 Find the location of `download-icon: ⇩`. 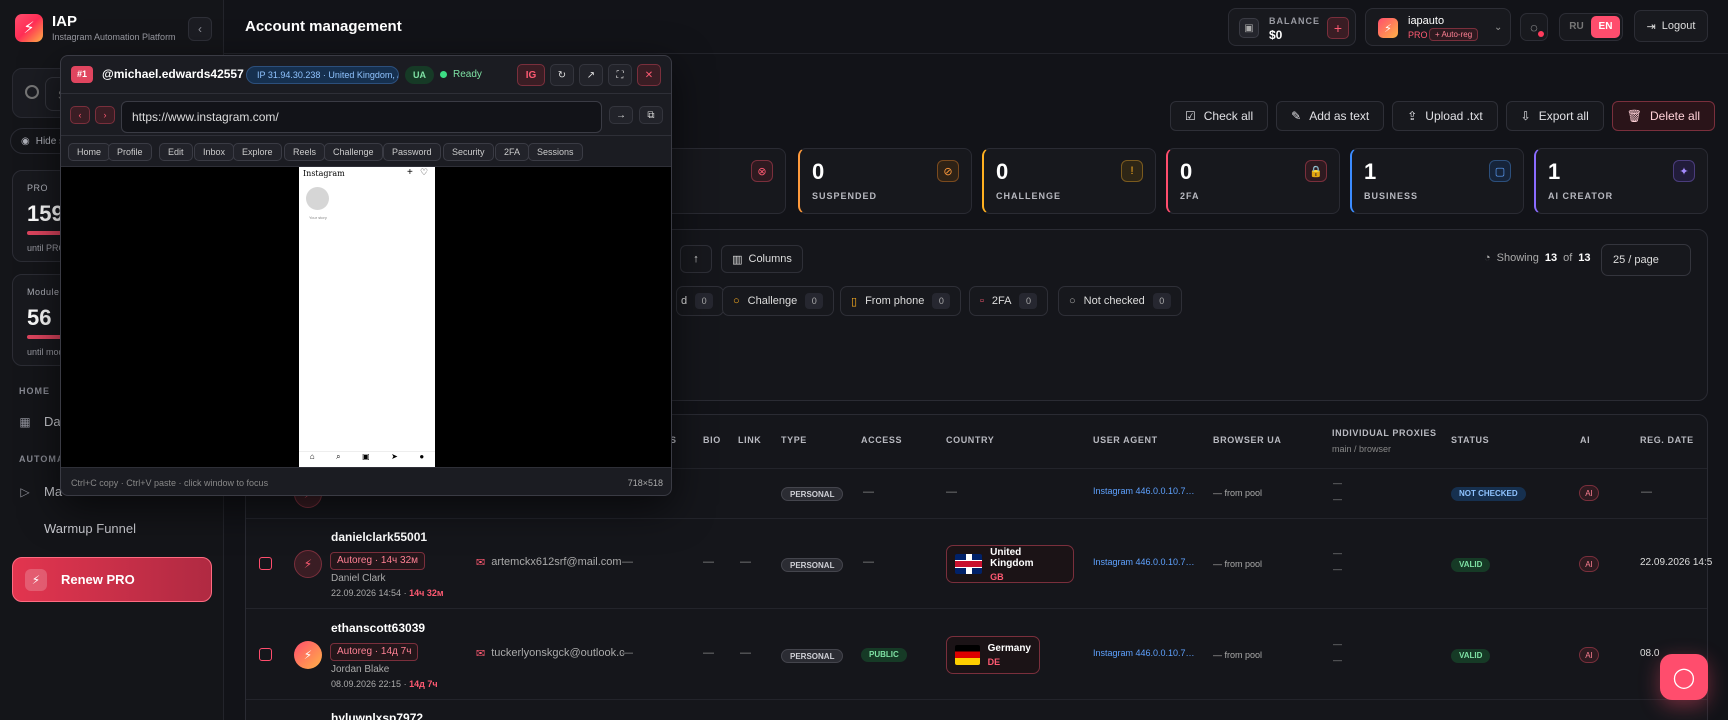

download-icon: ⇩ is located at coordinates (1525, 116).